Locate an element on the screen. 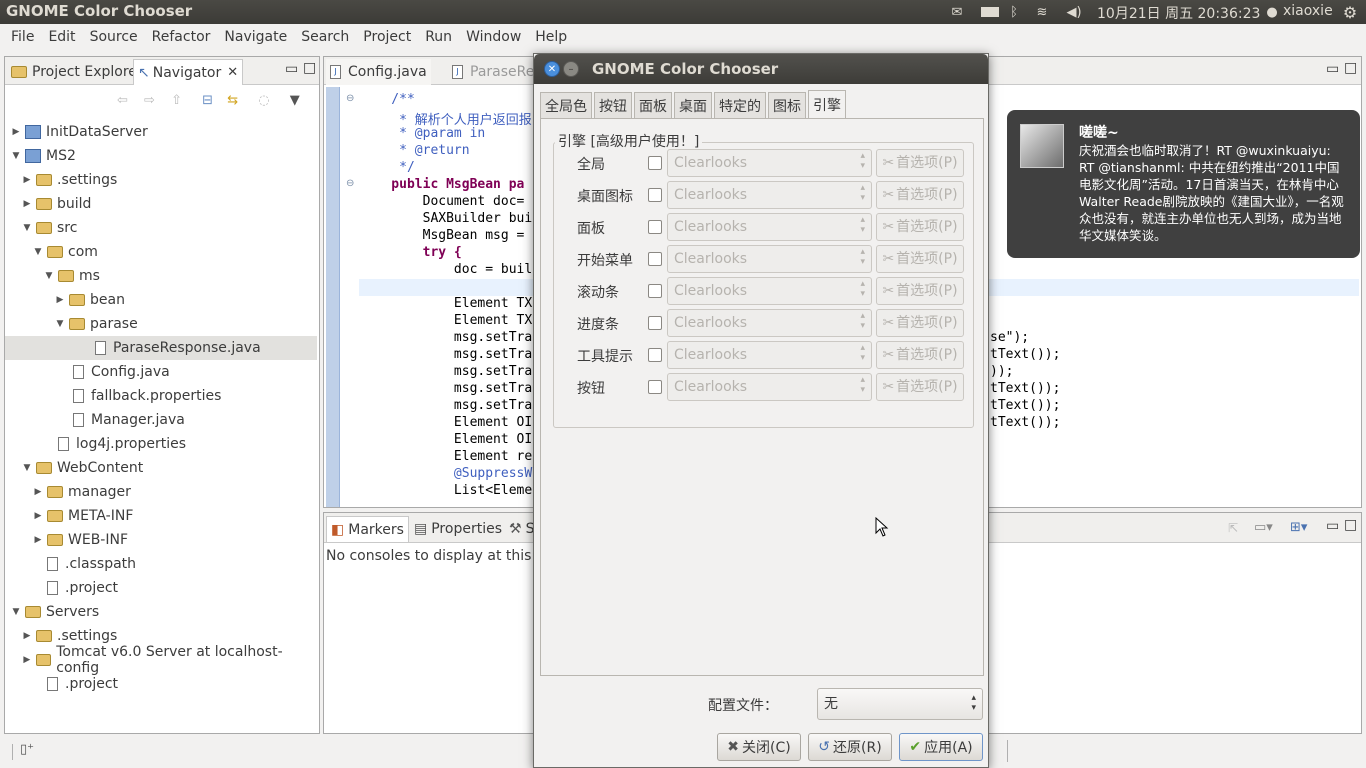 The width and height of the screenshot is (1366, 768). tree-item: ▶ .settings is located at coordinates (161, 180).